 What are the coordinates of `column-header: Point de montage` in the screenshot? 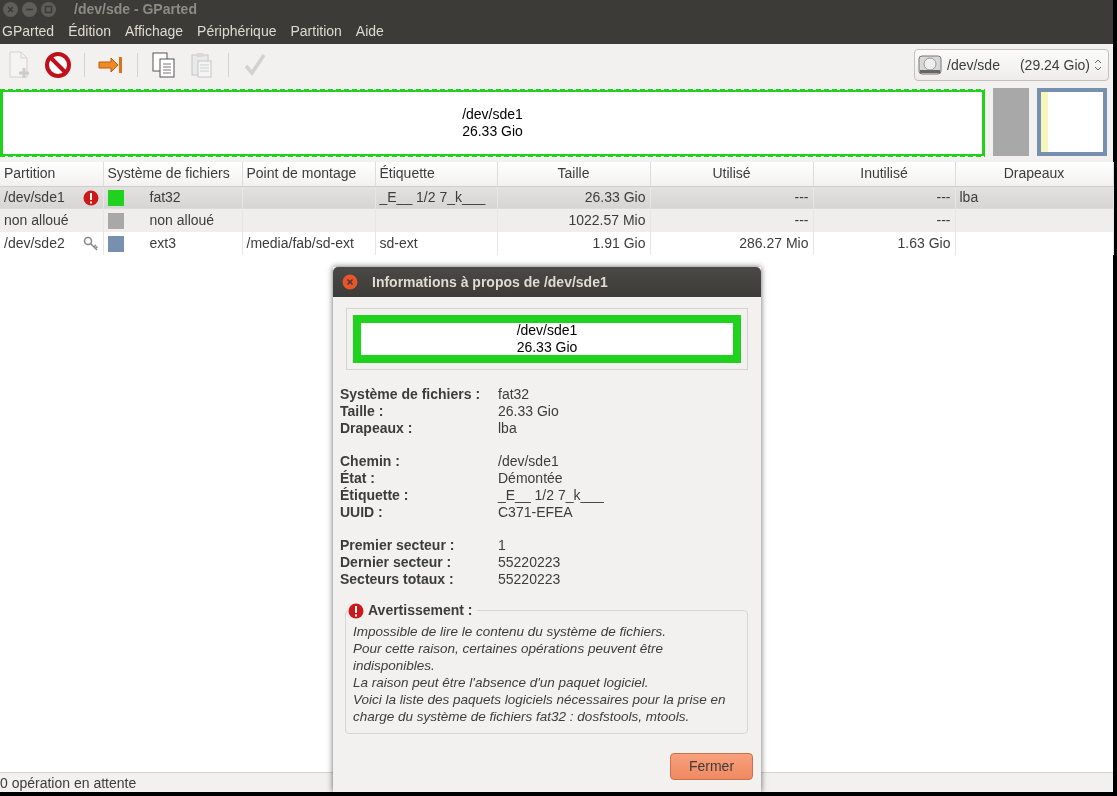 It's located at (308, 174).